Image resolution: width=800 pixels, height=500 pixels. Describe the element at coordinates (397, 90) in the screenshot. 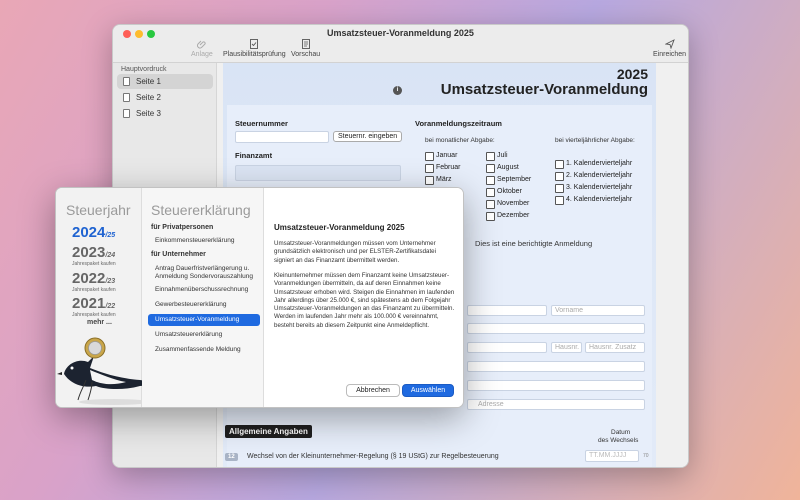

I see `info-icon: i` at that location.